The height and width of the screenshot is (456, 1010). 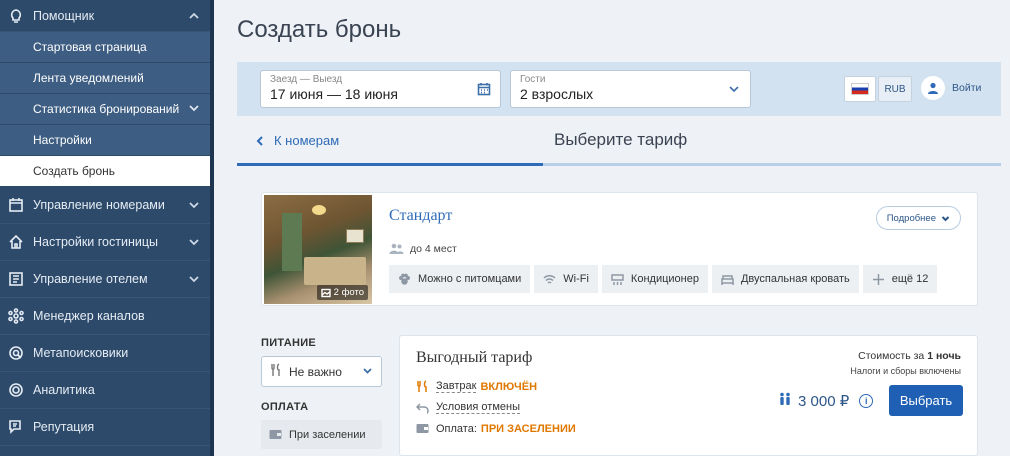 I want to click on sidebar-subitem-create-booking: Создать бронь, so click(x=105, y=171).